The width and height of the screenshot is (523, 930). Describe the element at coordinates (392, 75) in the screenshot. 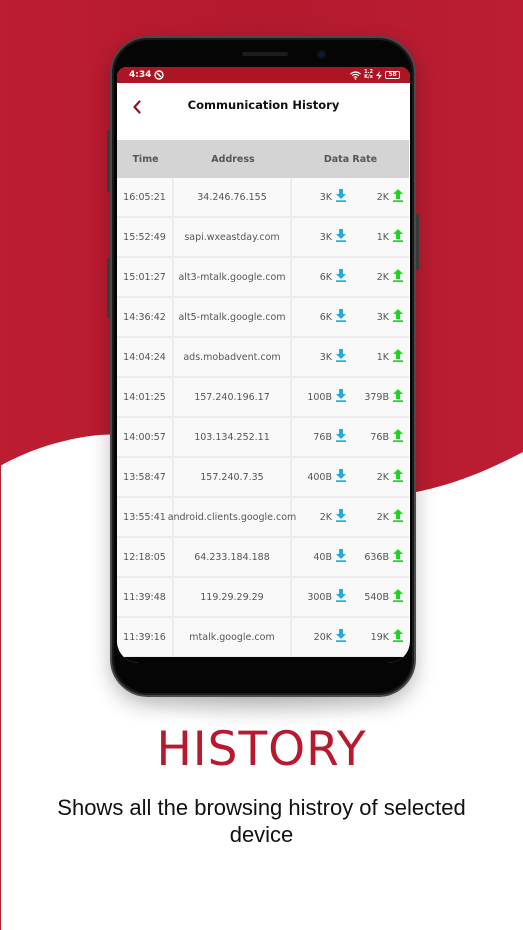

I see `battery-indicator: 58` at that location.